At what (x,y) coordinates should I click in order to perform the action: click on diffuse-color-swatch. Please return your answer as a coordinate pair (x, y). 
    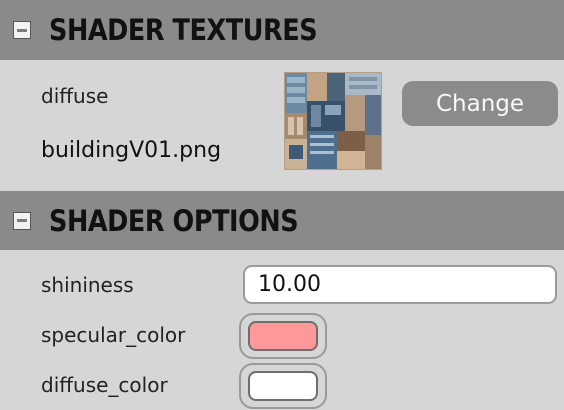
    Looking at the image, I should click on (283, 386).